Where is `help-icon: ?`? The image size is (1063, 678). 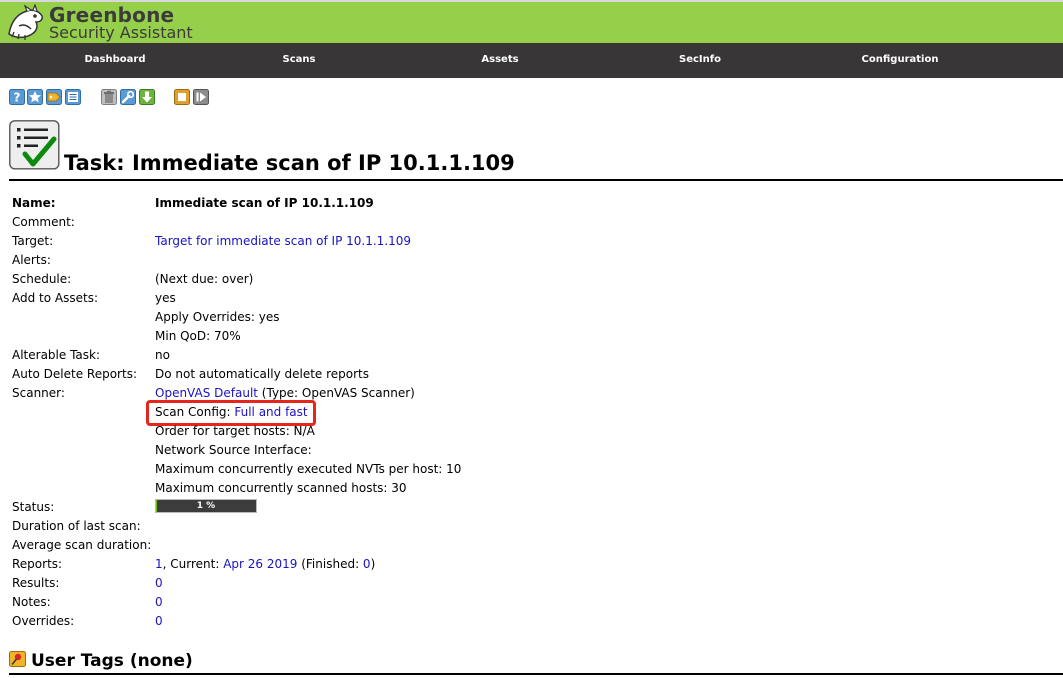 help-icon: ? is located at coordinates (17, 97).